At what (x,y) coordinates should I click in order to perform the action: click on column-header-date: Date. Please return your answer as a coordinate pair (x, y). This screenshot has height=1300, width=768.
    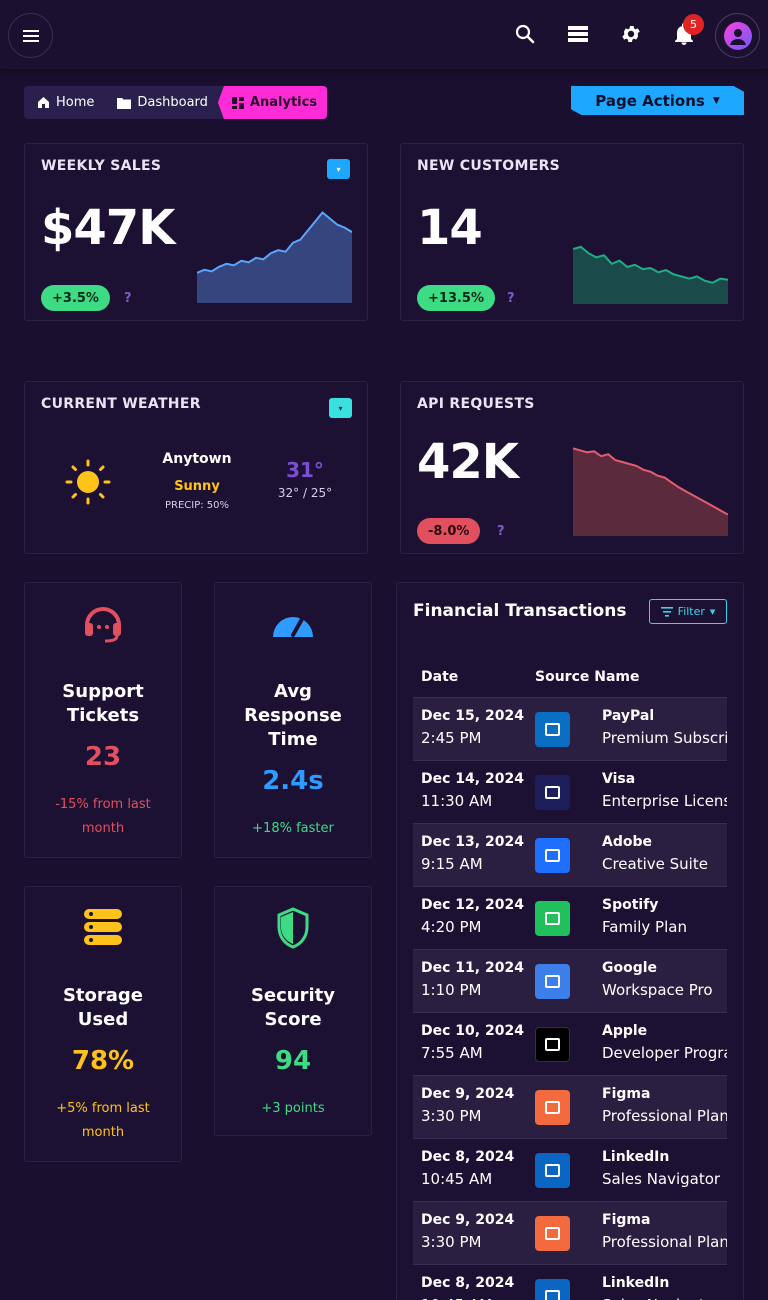
    Looking at the image, I should click on (439, 677).